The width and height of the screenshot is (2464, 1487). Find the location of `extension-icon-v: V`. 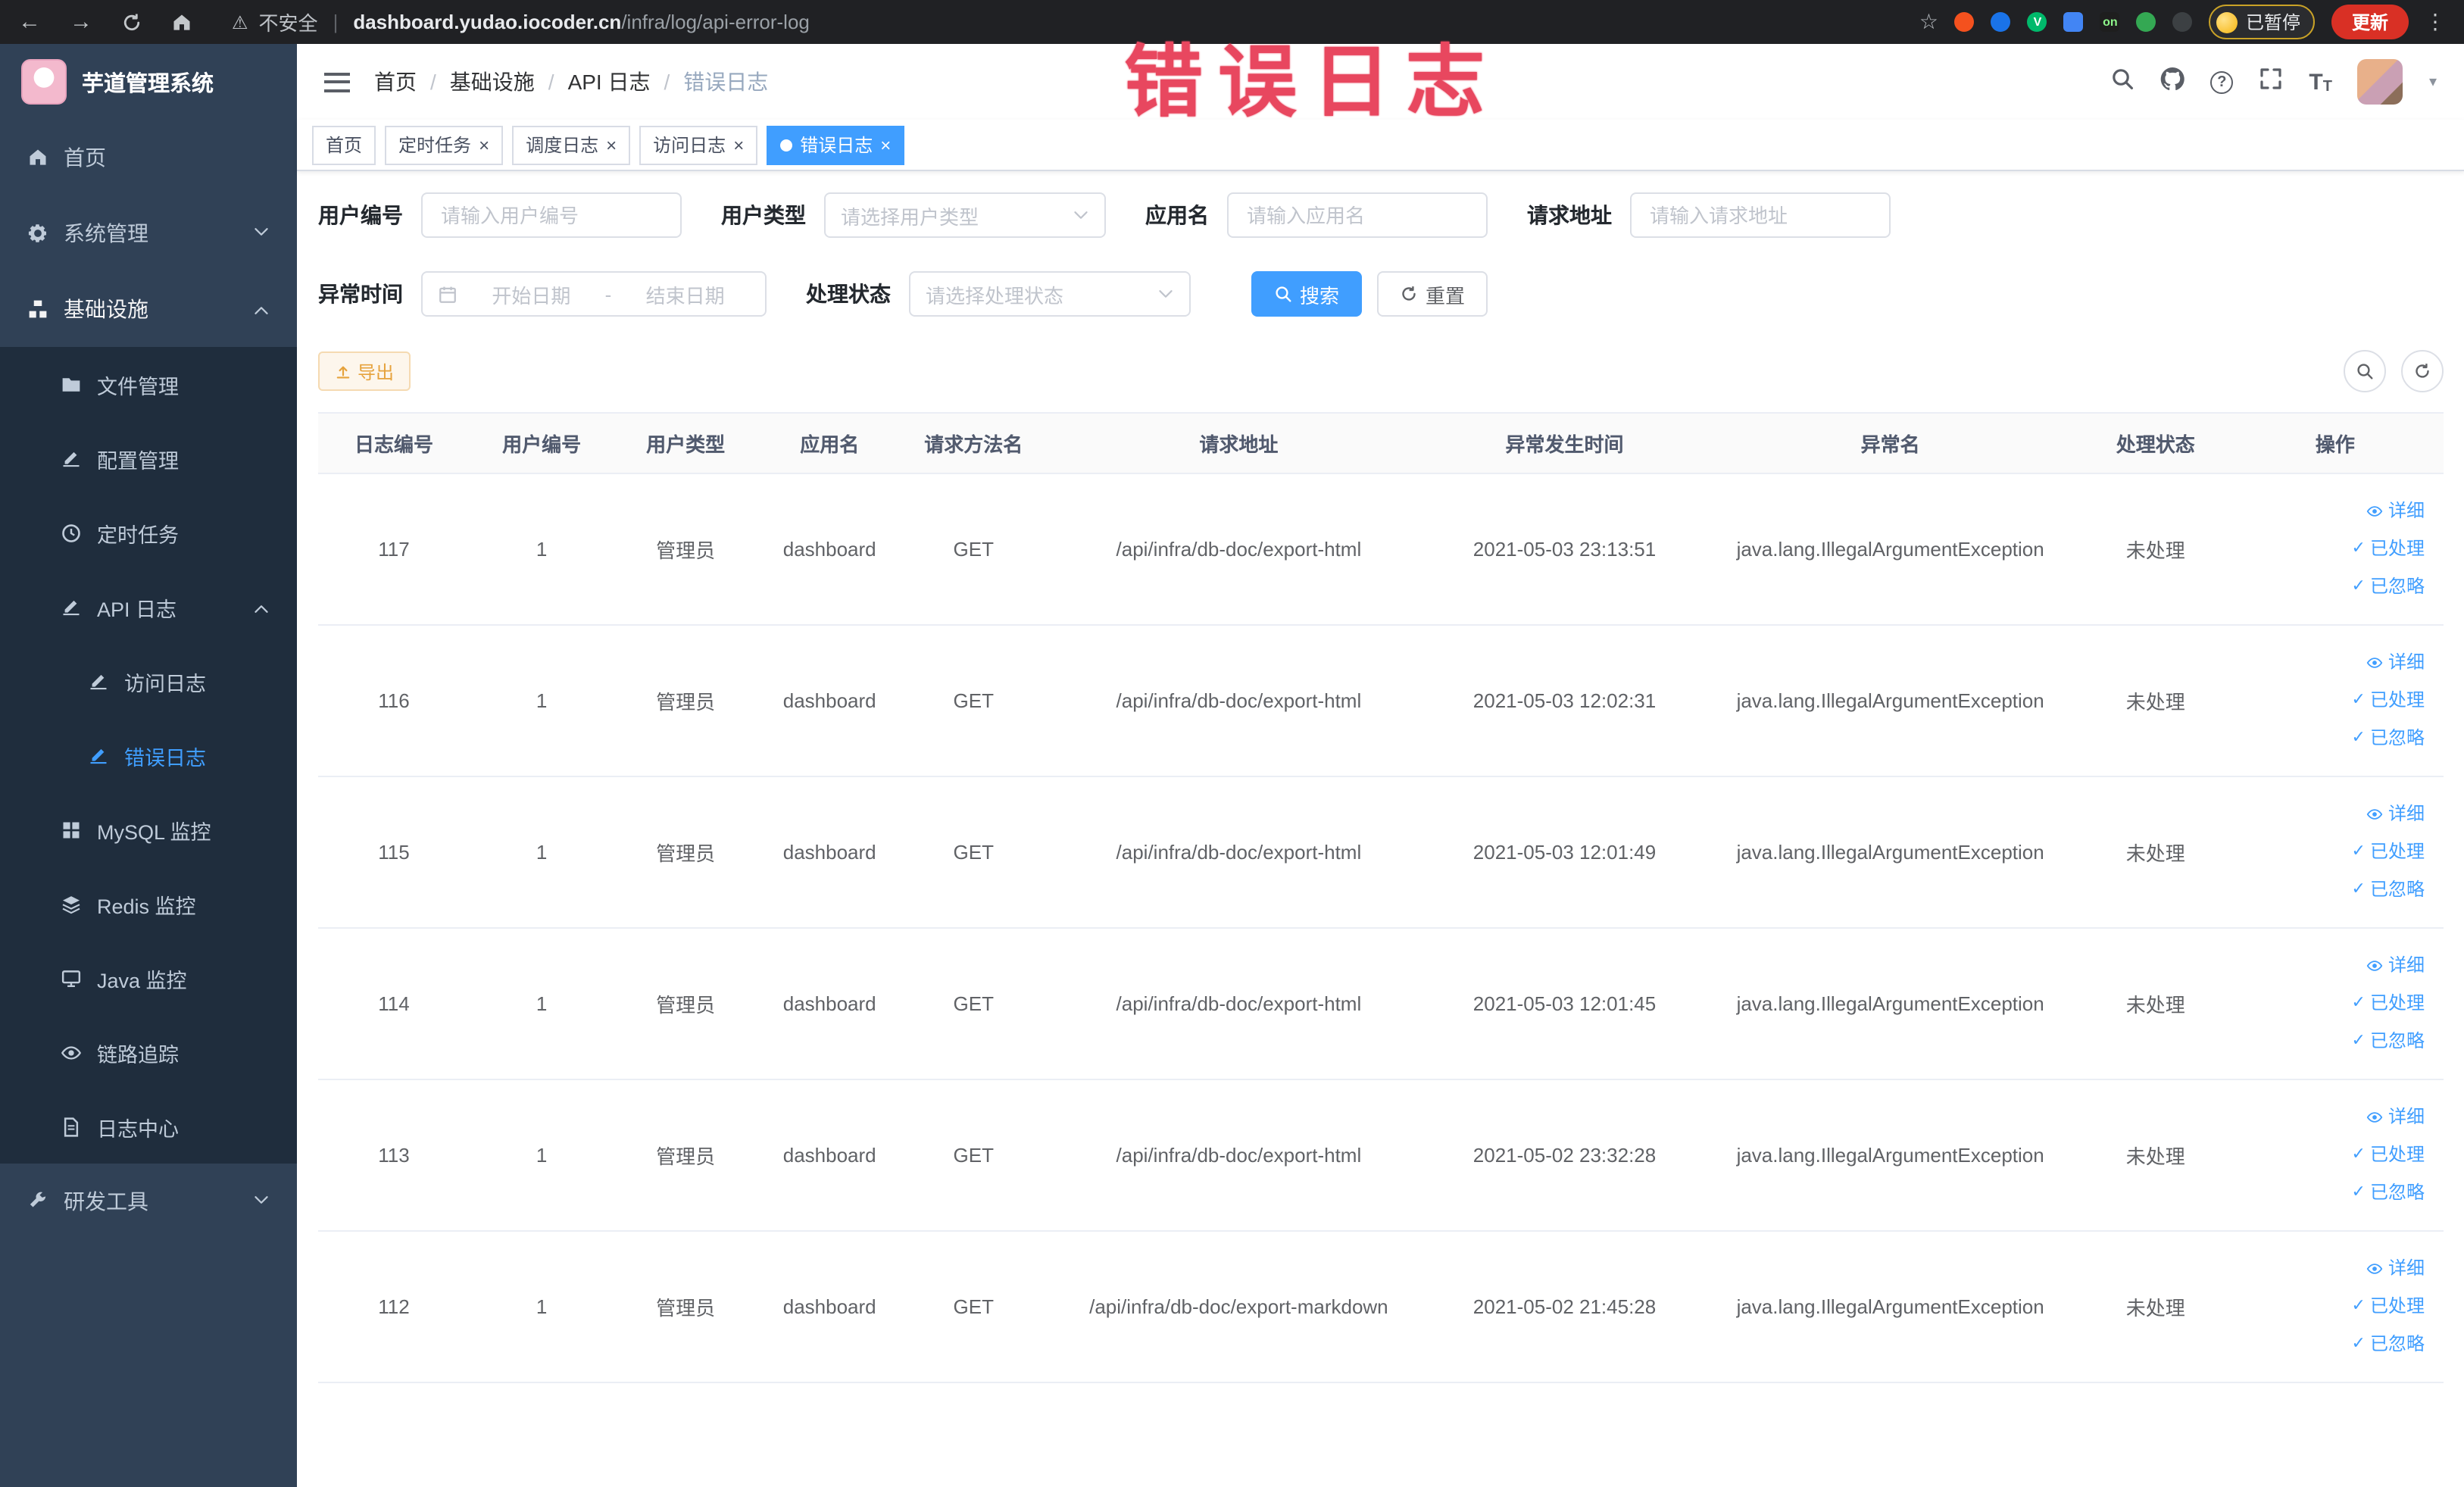

extension-icon-v: V is located at coordinates (2037, 22).